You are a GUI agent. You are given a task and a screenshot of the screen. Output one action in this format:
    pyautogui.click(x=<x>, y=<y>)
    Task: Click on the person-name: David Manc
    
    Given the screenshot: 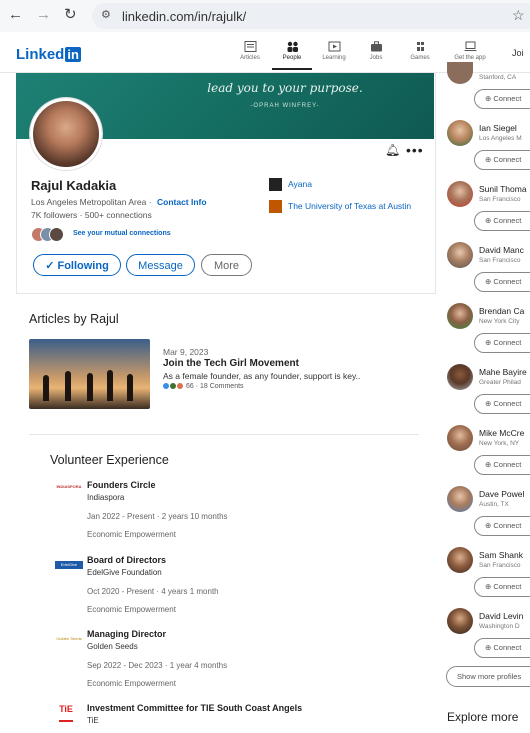 What is the action you would take?
    pyautogui.click(x=501, y=250)
    